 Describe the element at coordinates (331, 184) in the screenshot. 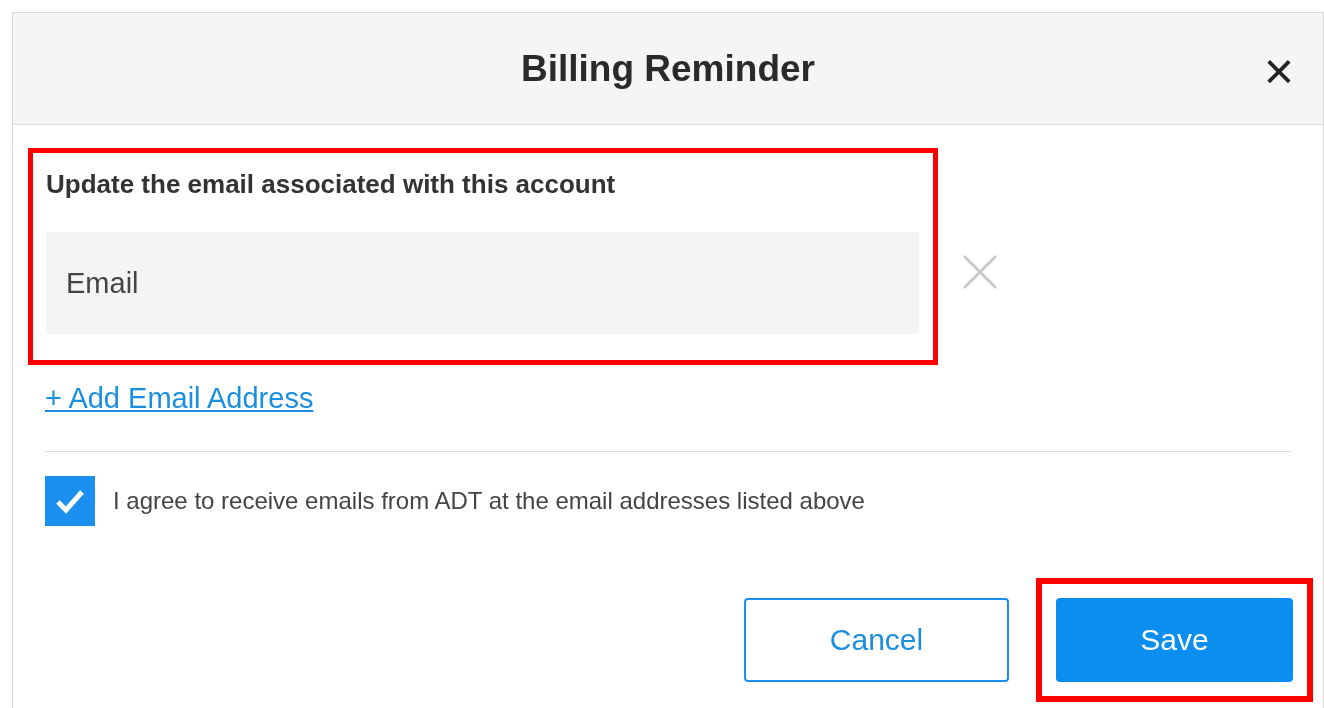

I see `section-label: Update the email associated with this account` at that location.